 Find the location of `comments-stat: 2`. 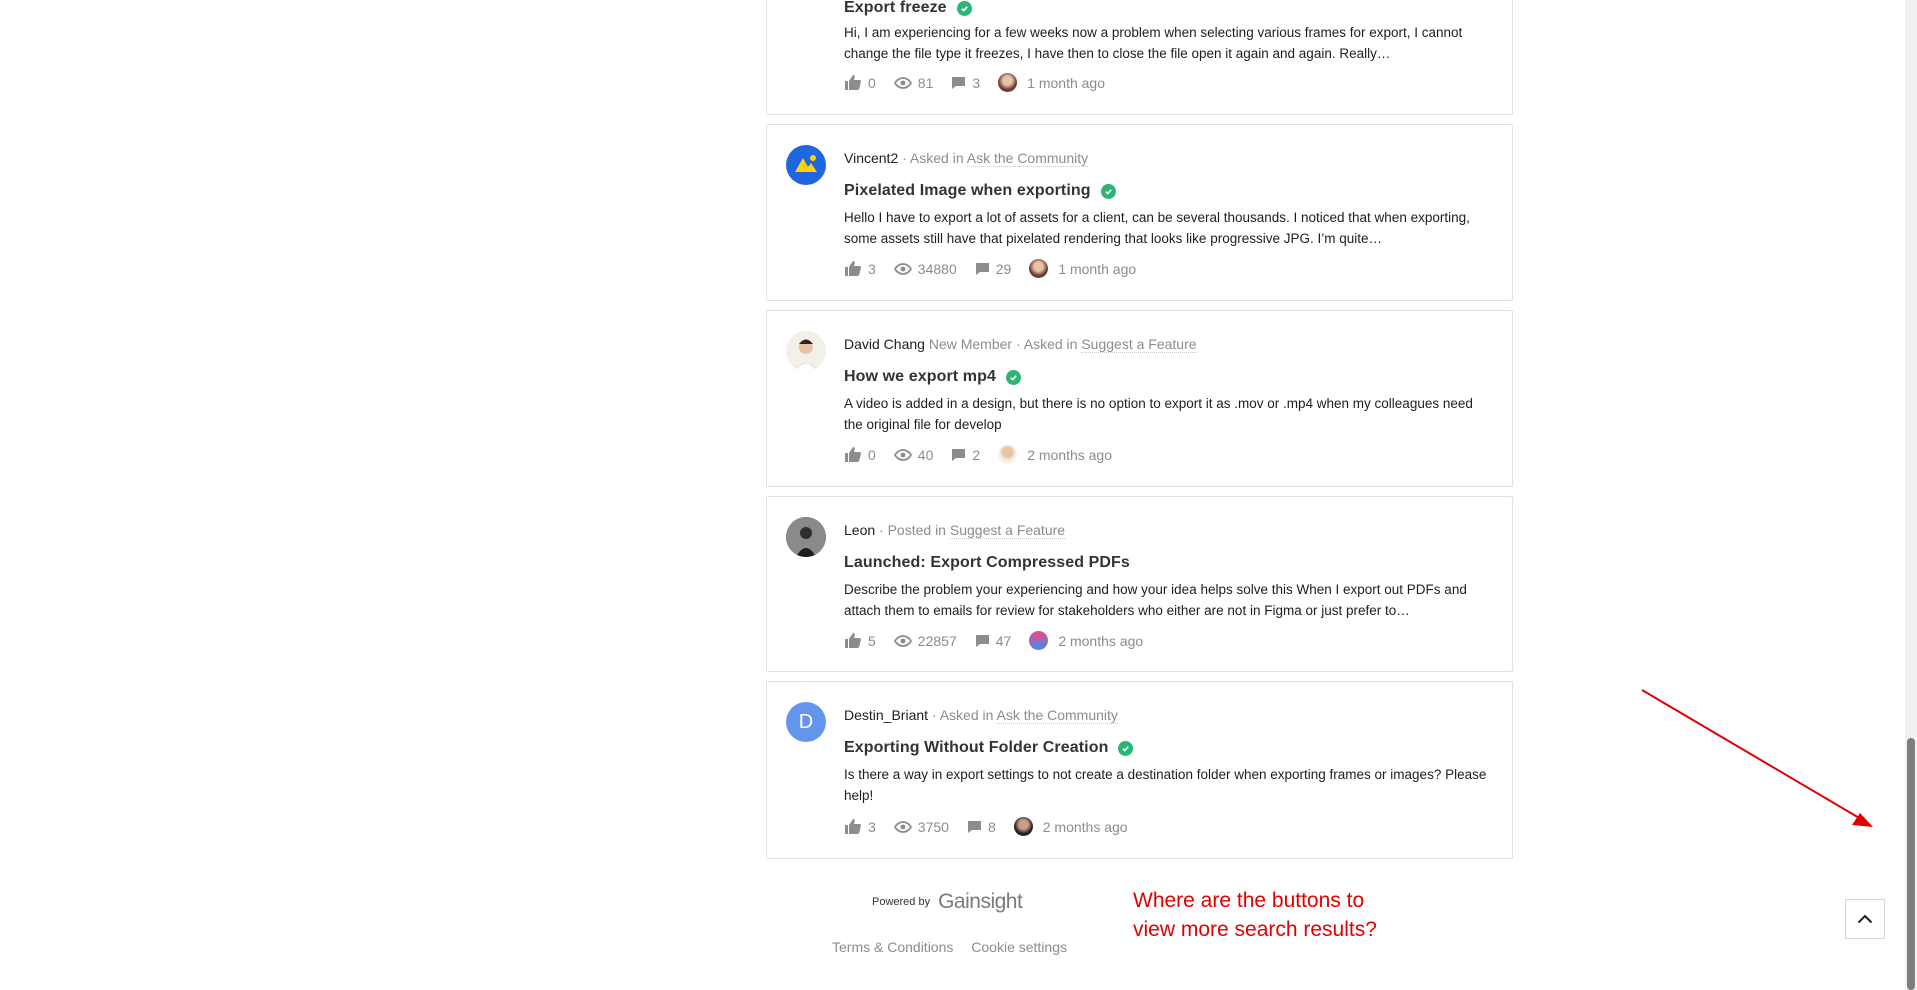

comments-stat: 2 is located at coordinates (965, 455).